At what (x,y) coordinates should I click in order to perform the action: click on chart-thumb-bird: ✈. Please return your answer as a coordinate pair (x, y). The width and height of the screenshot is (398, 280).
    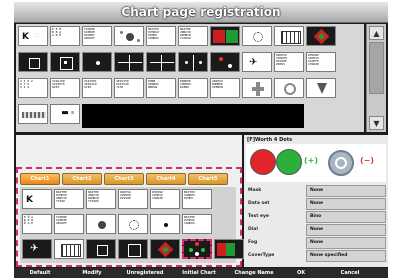
    Looking at the image, I should click on (257, 62).